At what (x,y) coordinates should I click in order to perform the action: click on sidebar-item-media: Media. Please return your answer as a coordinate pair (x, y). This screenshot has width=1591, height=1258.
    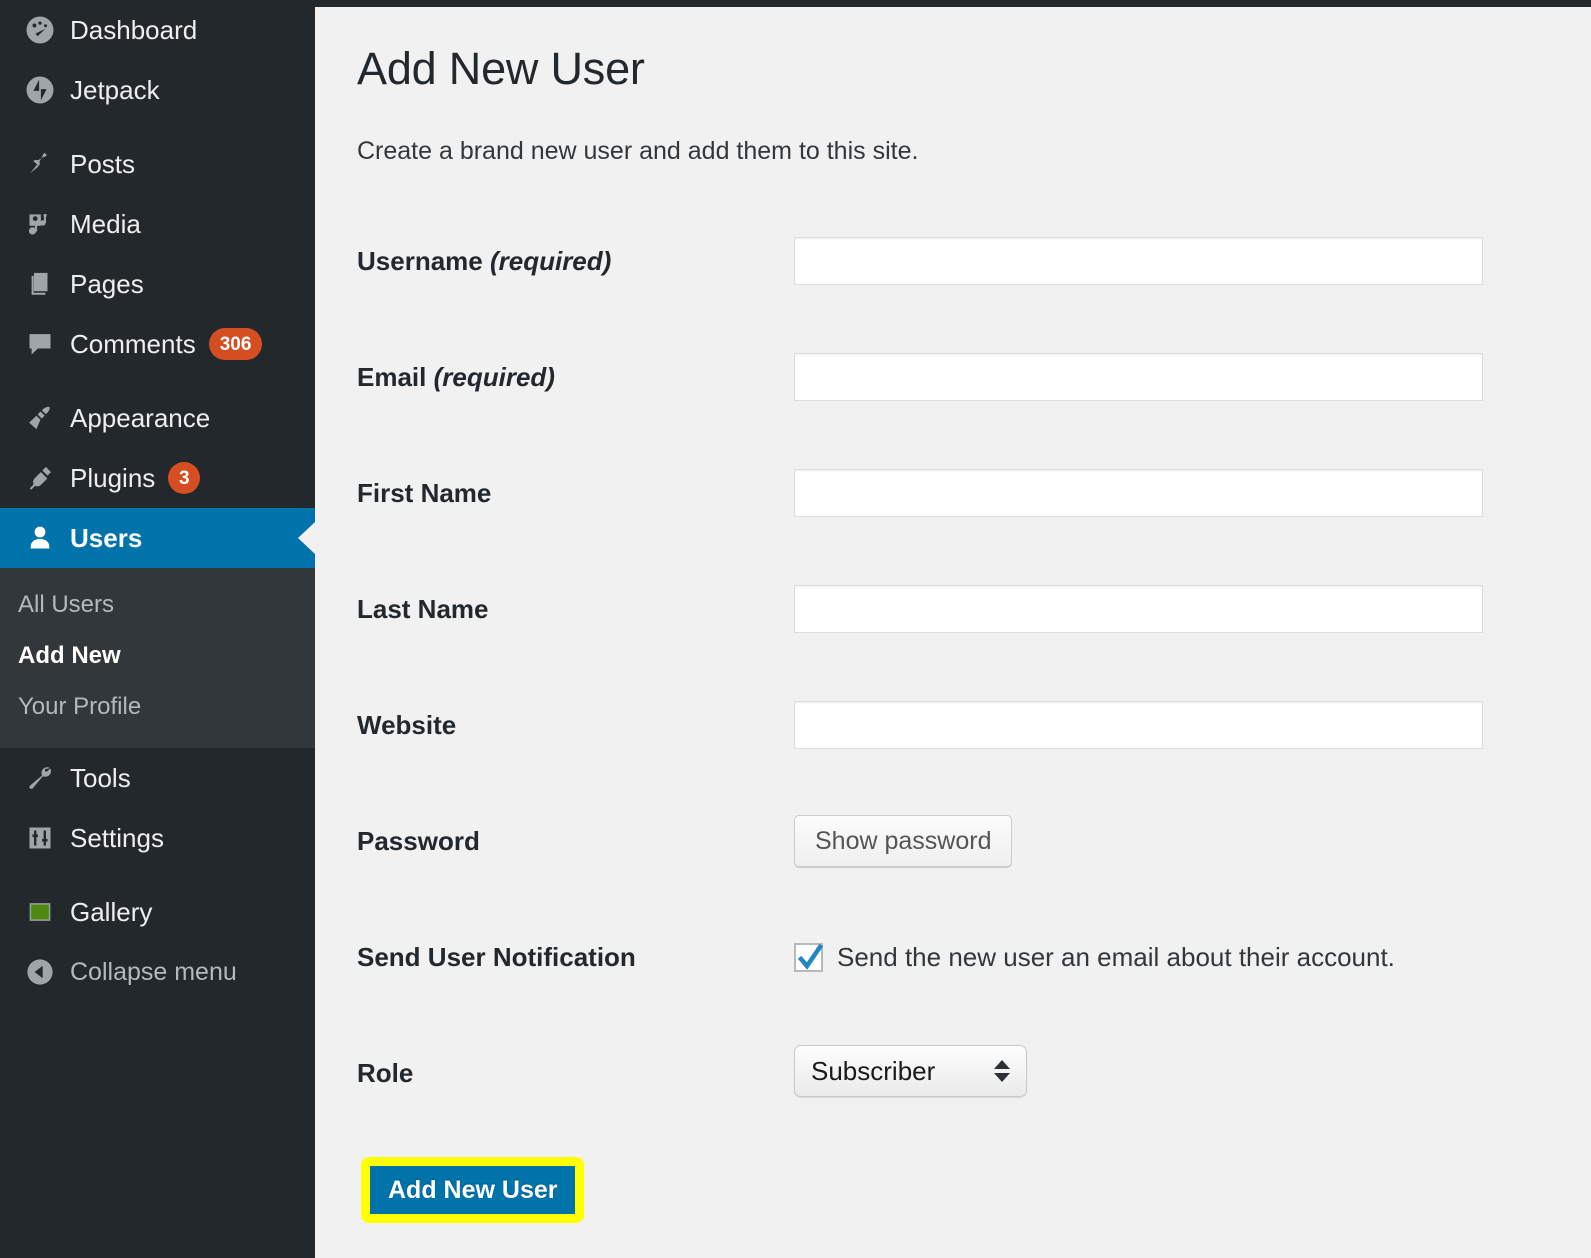
    Looking at the image, I should click on (157, 224).